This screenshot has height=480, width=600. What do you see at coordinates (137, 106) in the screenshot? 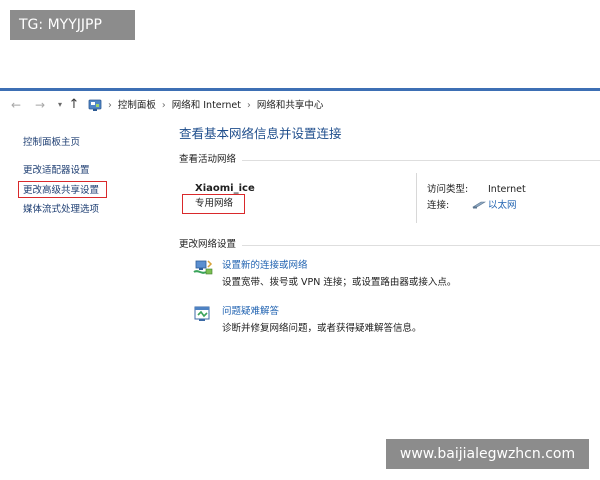
I see `breadcrumb-control-panel: 控制面板` at bounding box center [137, 106].